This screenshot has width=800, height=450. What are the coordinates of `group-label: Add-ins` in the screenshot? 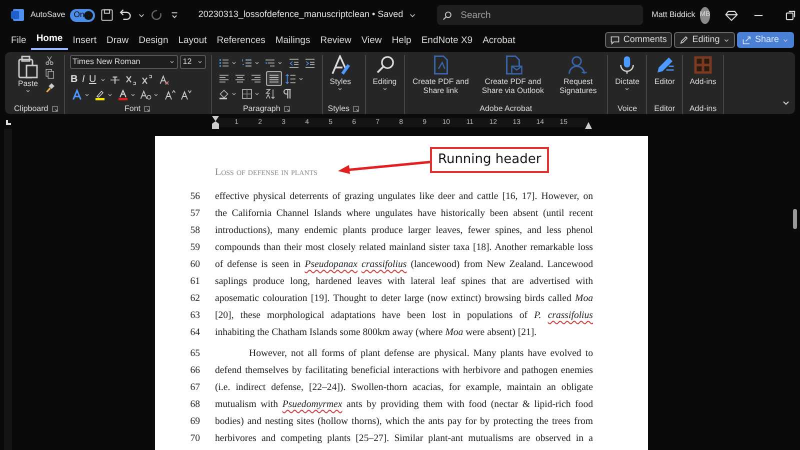 It's located at (703, 108).